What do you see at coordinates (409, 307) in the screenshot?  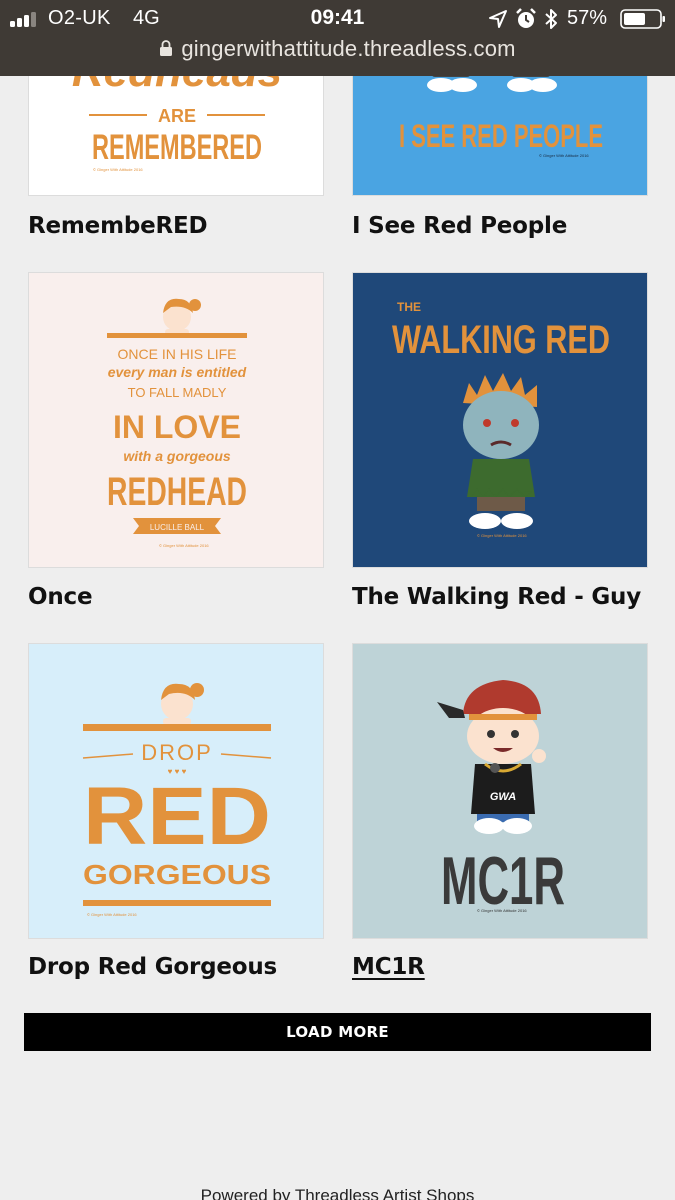 I see `art-text: THE` at bounding box center [409, 307].